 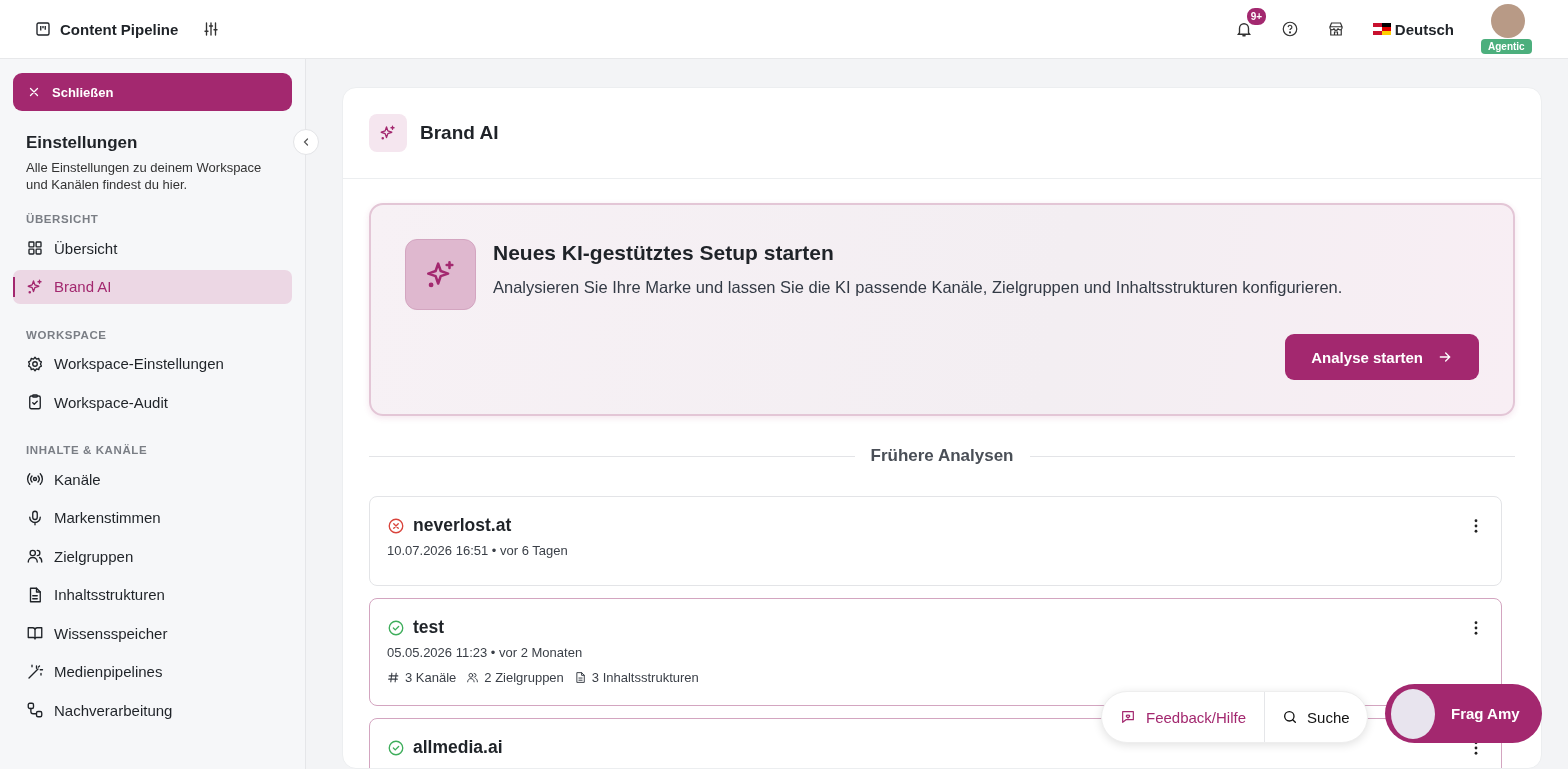 I want to click on banner-description: Analysieren Sie Ihre Marke und lassen Sie die KI passende Kanäle, Zielgruppen und Inhaltsstrukturen konfigurieren., so click(x=918, y=287).